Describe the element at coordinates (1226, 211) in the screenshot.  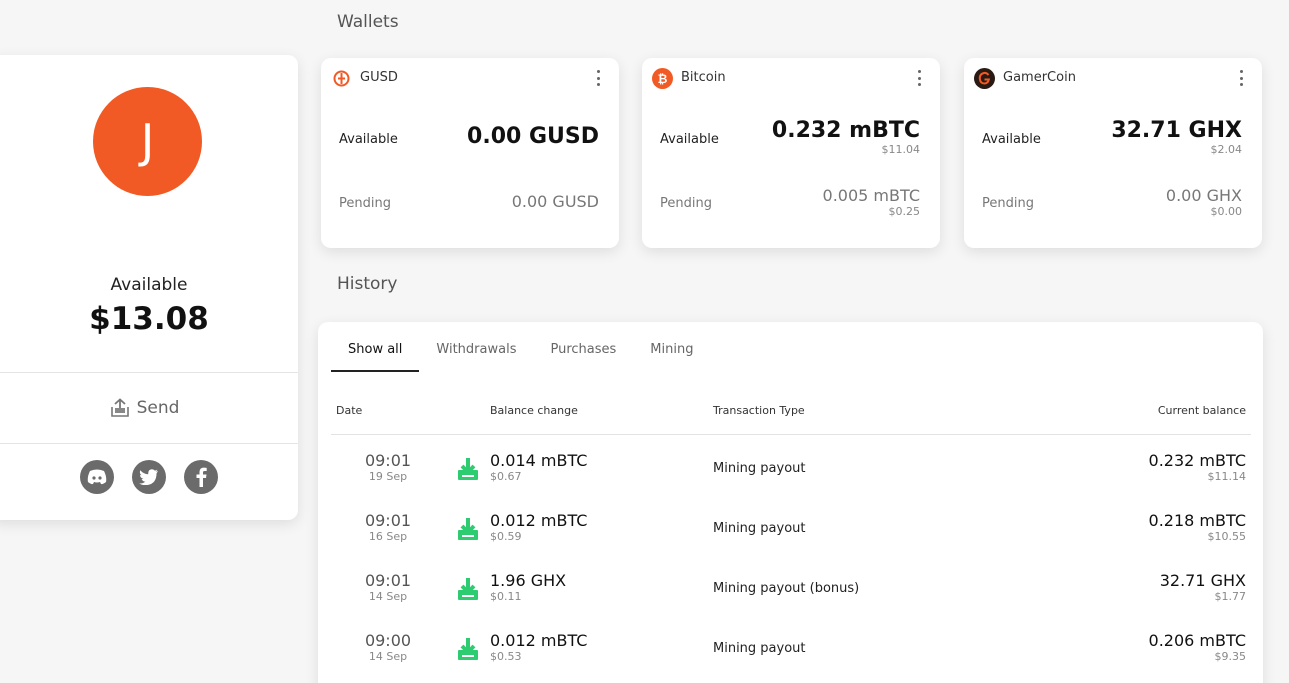
I see `pending-usd: $0.00` at that location.